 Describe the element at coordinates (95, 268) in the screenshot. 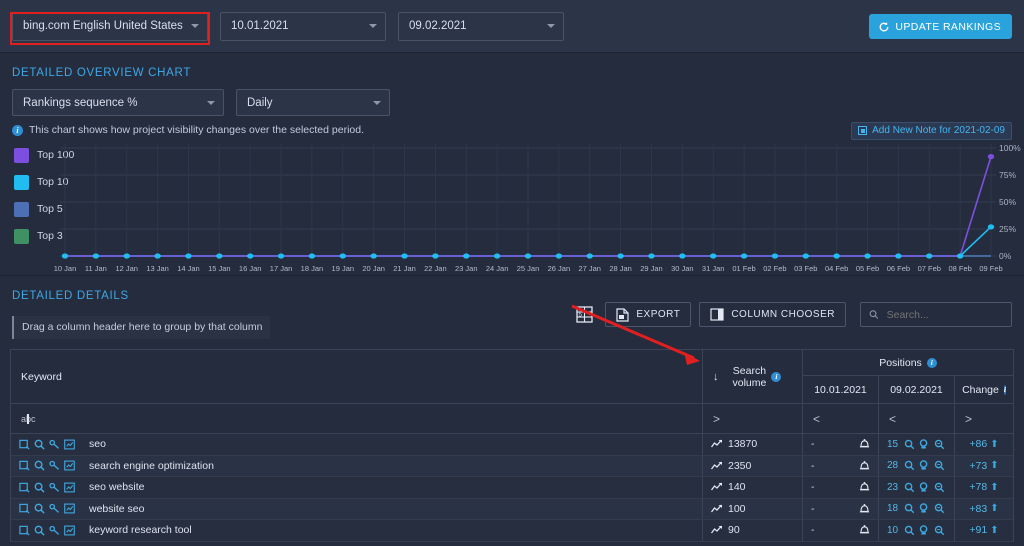

I see `x-axis-tick-label: 11 Jan` at that location.